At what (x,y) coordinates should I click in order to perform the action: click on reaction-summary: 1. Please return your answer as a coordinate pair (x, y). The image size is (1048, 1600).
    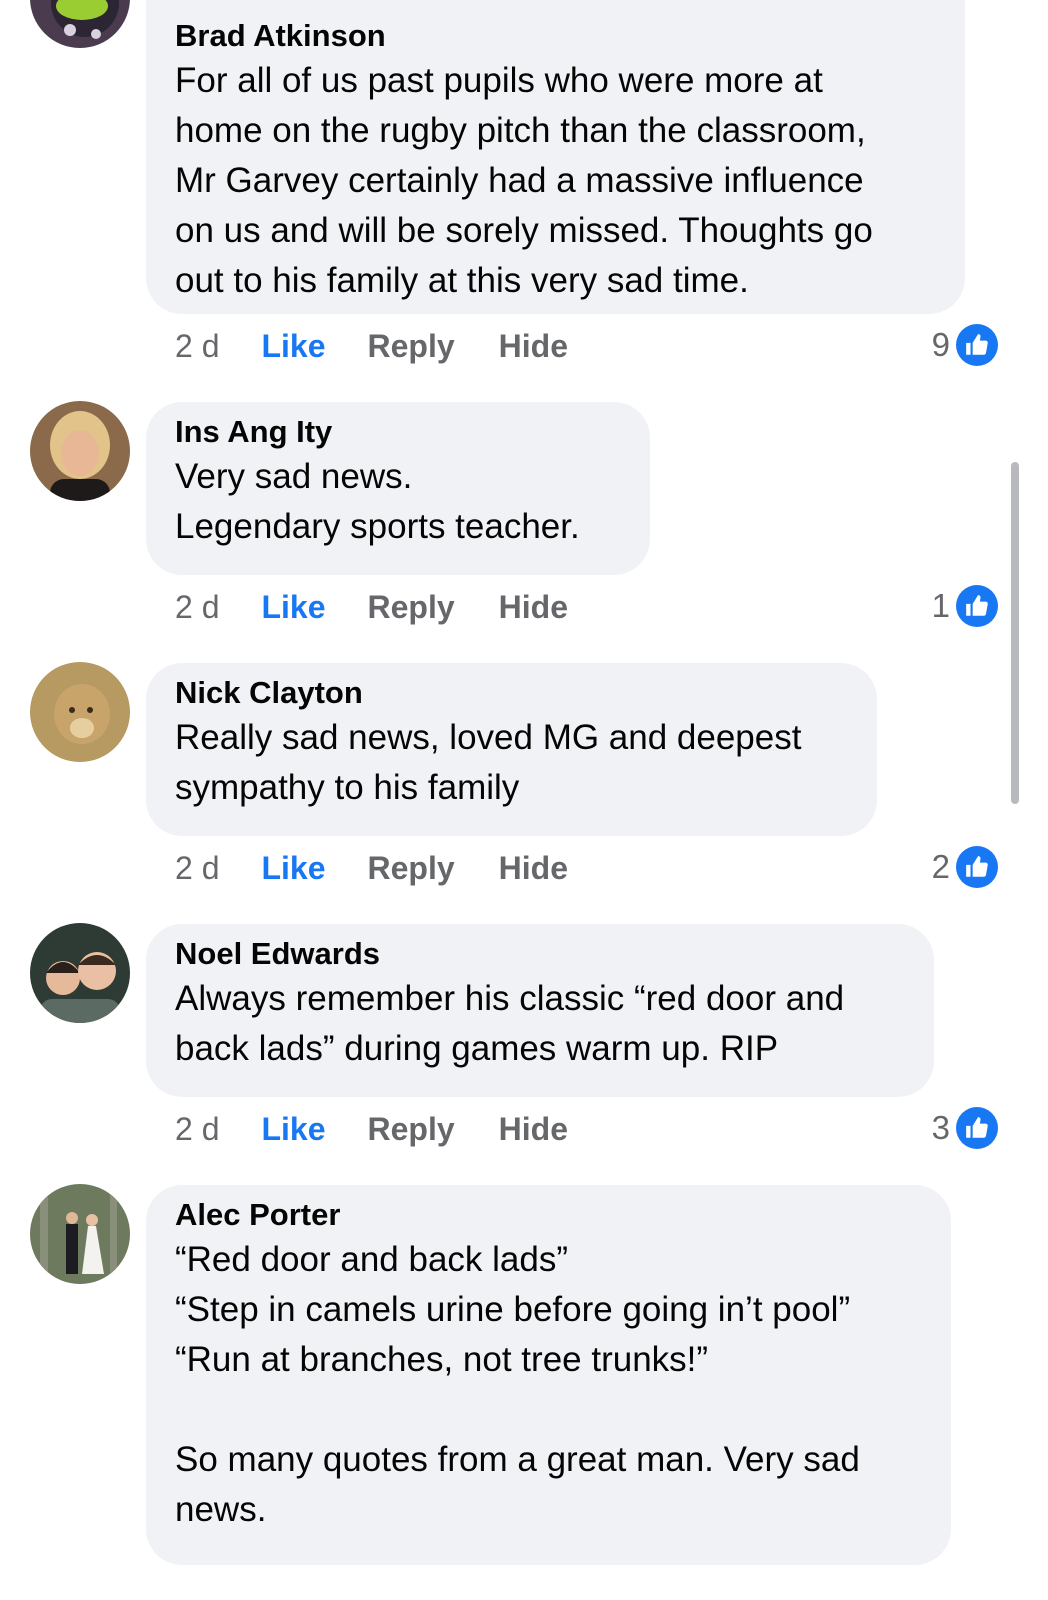
    Looking at the image, I should click on (965, 606).